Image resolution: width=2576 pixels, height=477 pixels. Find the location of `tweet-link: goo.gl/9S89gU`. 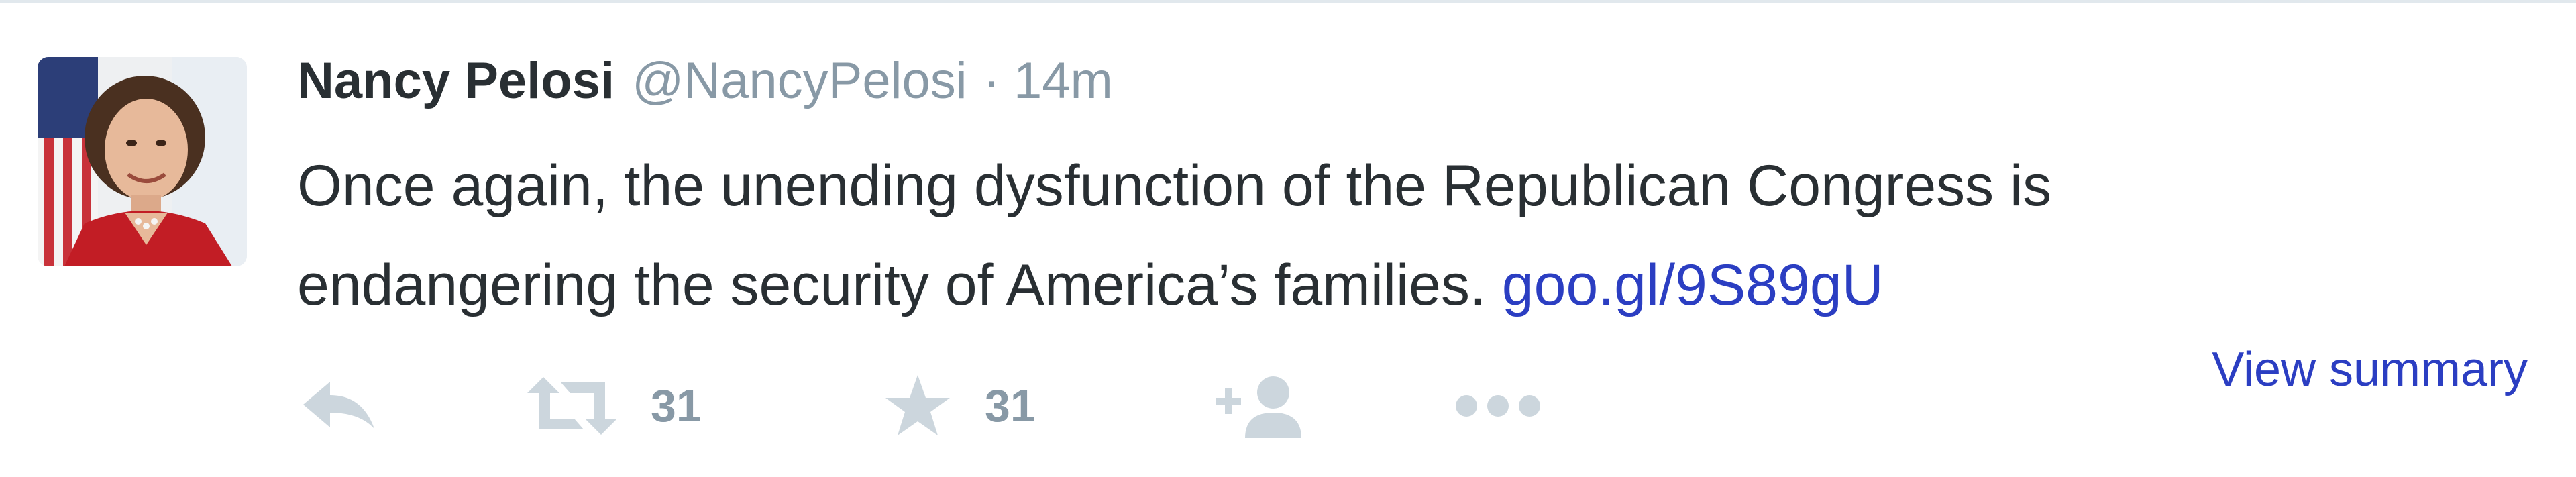

tweet-link: goo.gl/9S89gU is located at coordinates (1693, 285).